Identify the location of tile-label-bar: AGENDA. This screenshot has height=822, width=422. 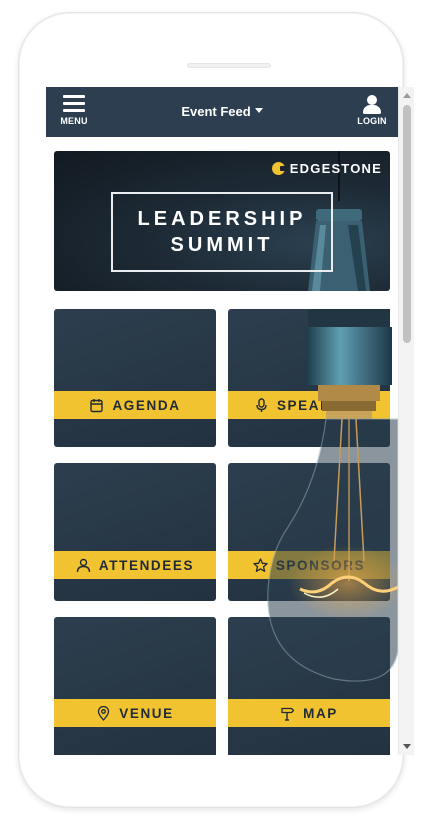
(135, 405).